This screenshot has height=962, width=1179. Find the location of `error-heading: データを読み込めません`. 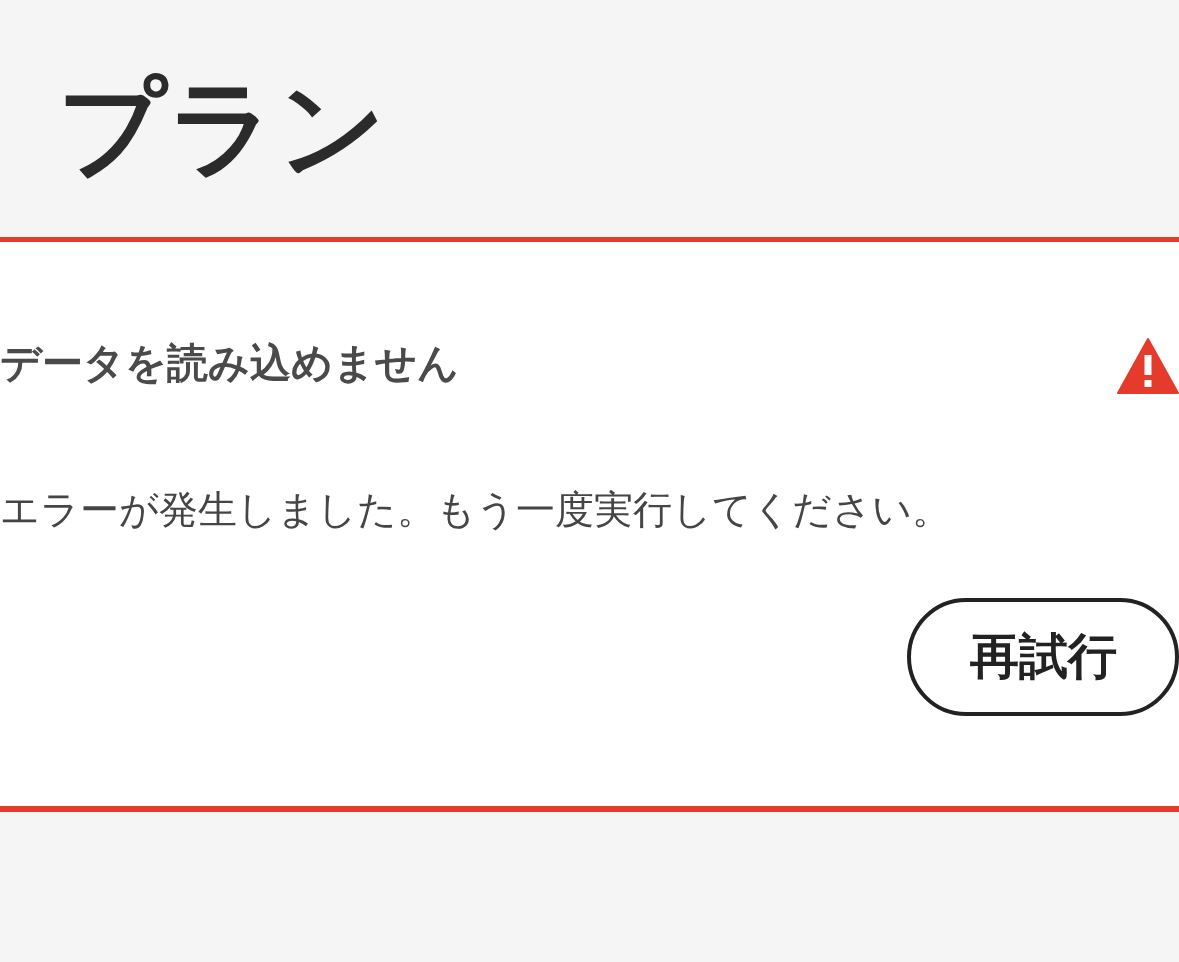

error-heading: データを読み込めません is located at coordinates (229, 363).